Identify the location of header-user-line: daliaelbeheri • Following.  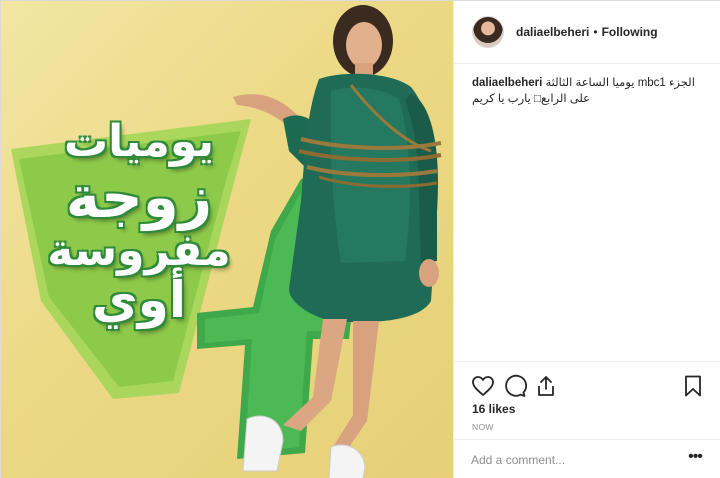
(587, 32).